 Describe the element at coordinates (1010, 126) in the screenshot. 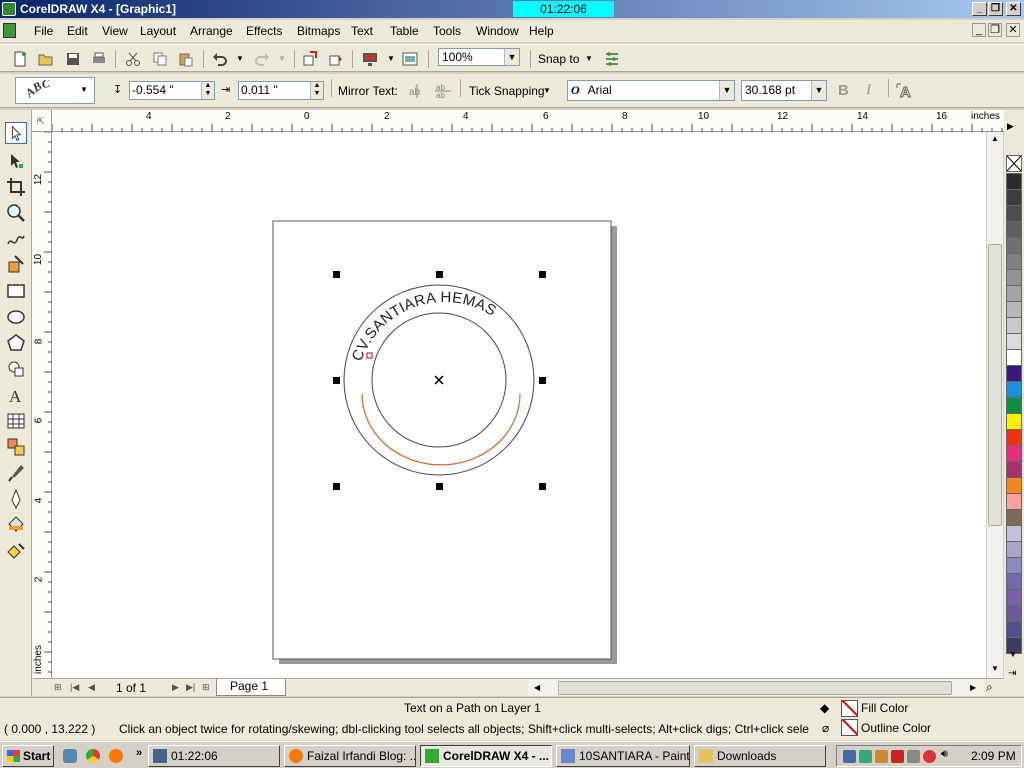

I see `palette-scroll-right-icon: ▶` at that location.